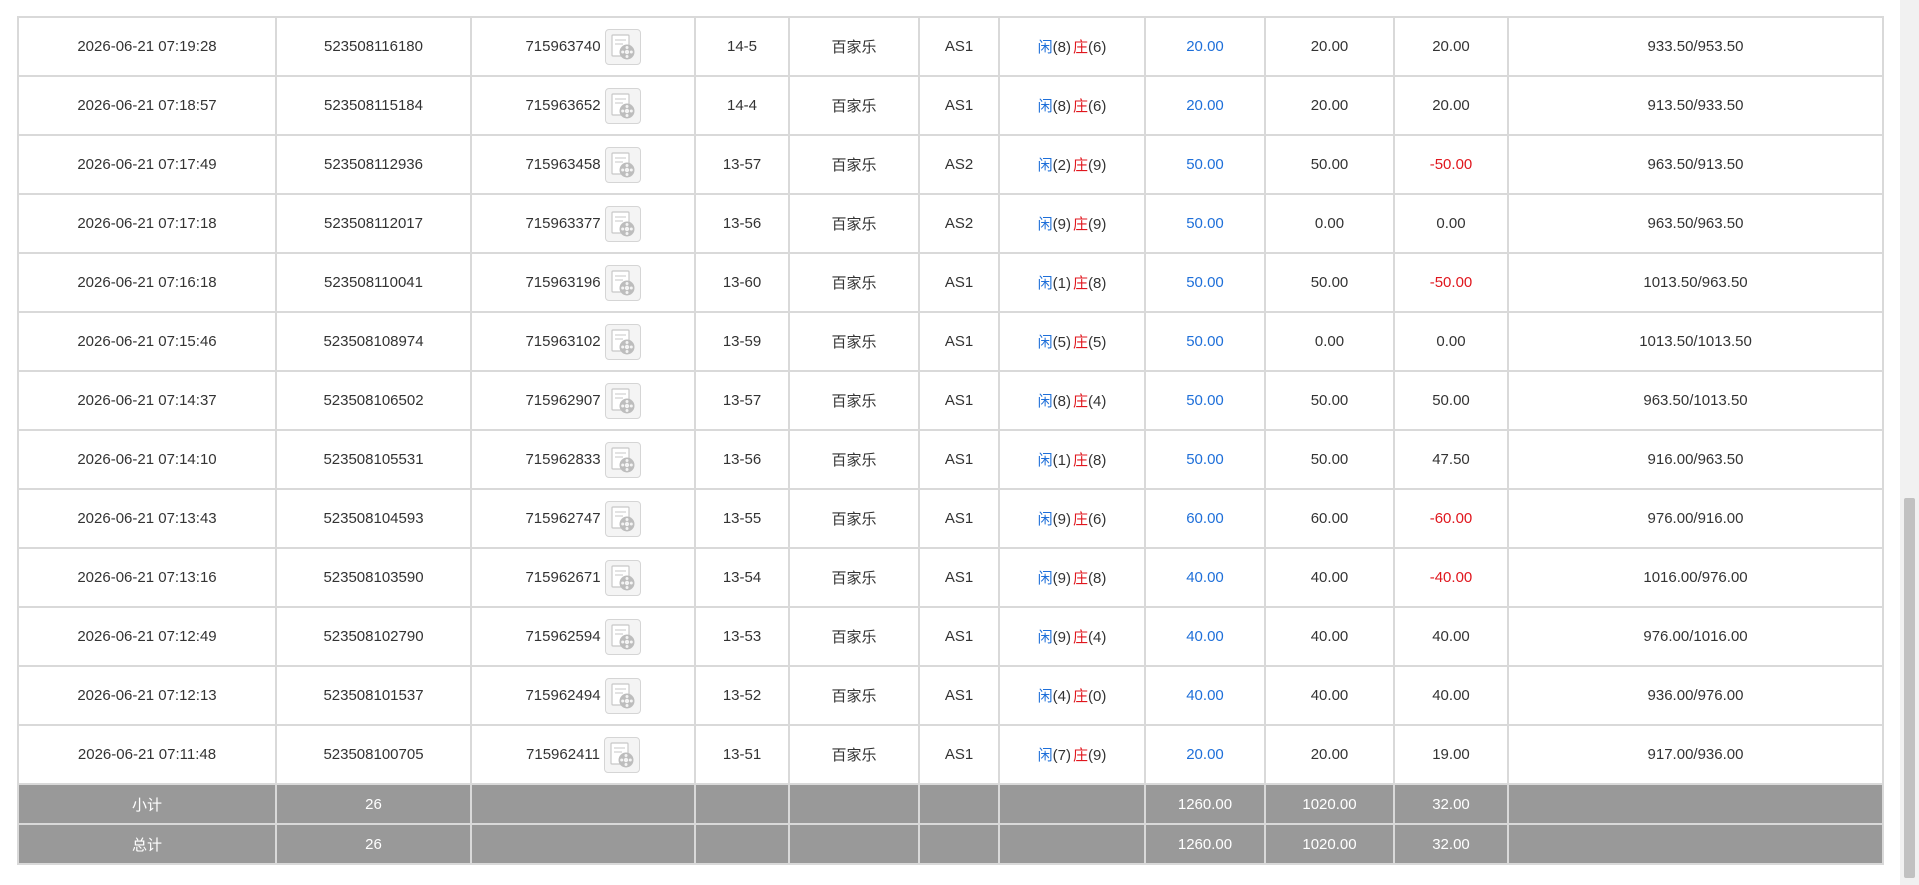  Describe the element at coordinates (1695, 636) in the screenshot. I see `balance-cell: 976.00/1016.00` at that location.